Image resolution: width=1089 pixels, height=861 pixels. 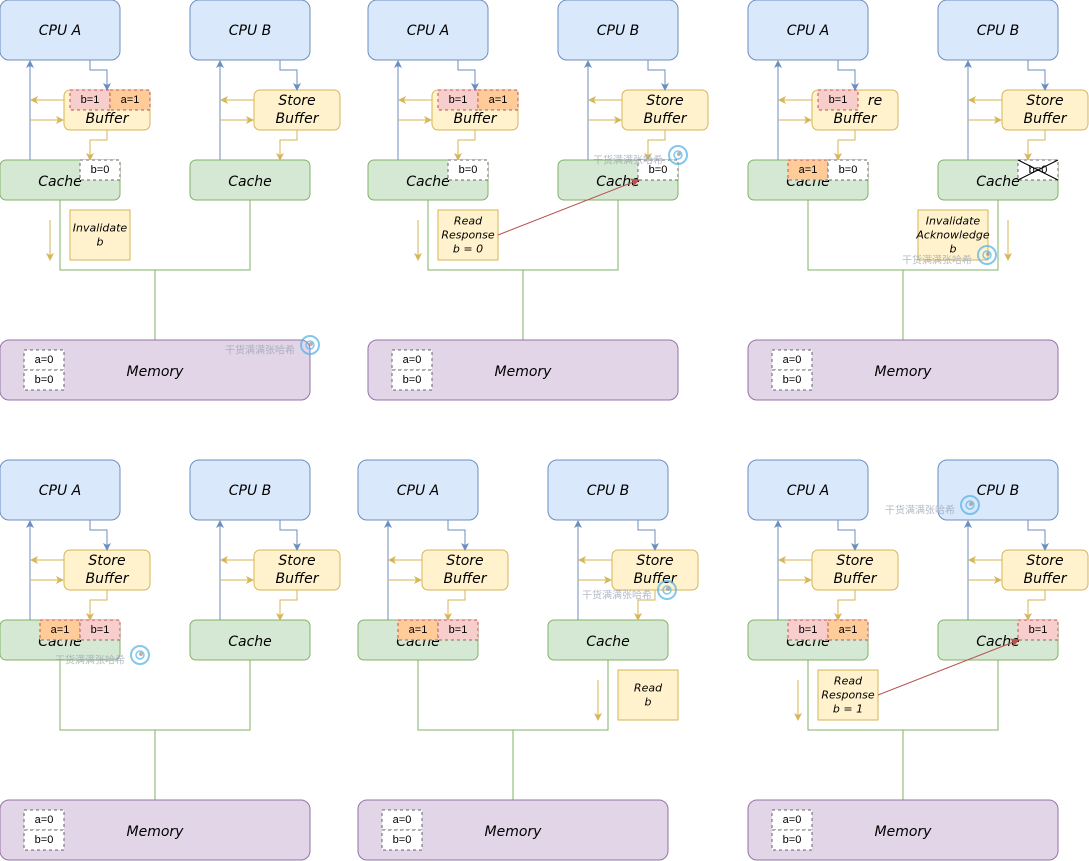 What do you see at coordinates (875, 101) in the screenshot?
I see `store-buffer-label-partial: re` at bounding box center [875, 101].